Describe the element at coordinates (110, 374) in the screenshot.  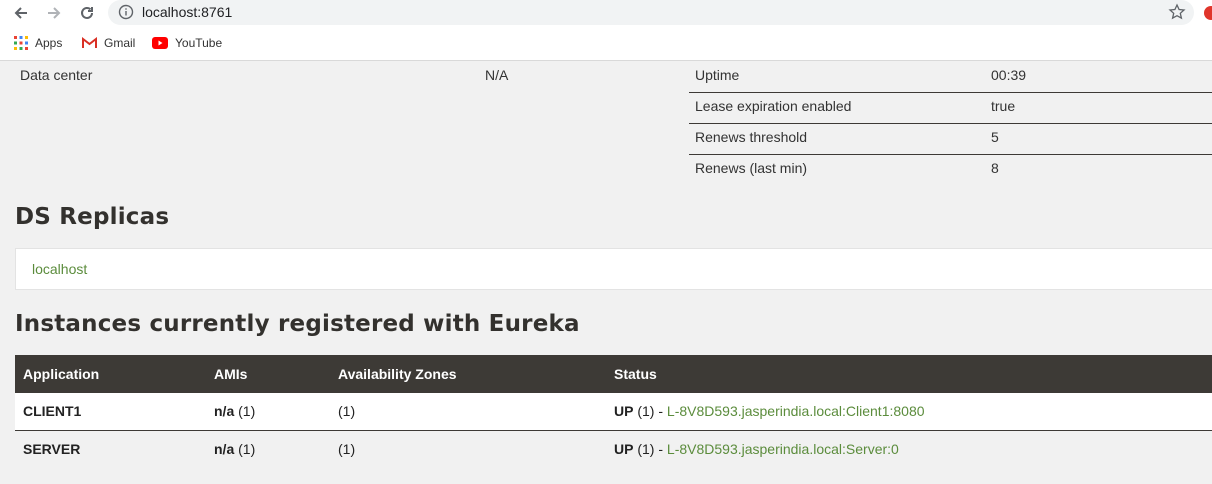
I see `column-header-application: Application` at that location.